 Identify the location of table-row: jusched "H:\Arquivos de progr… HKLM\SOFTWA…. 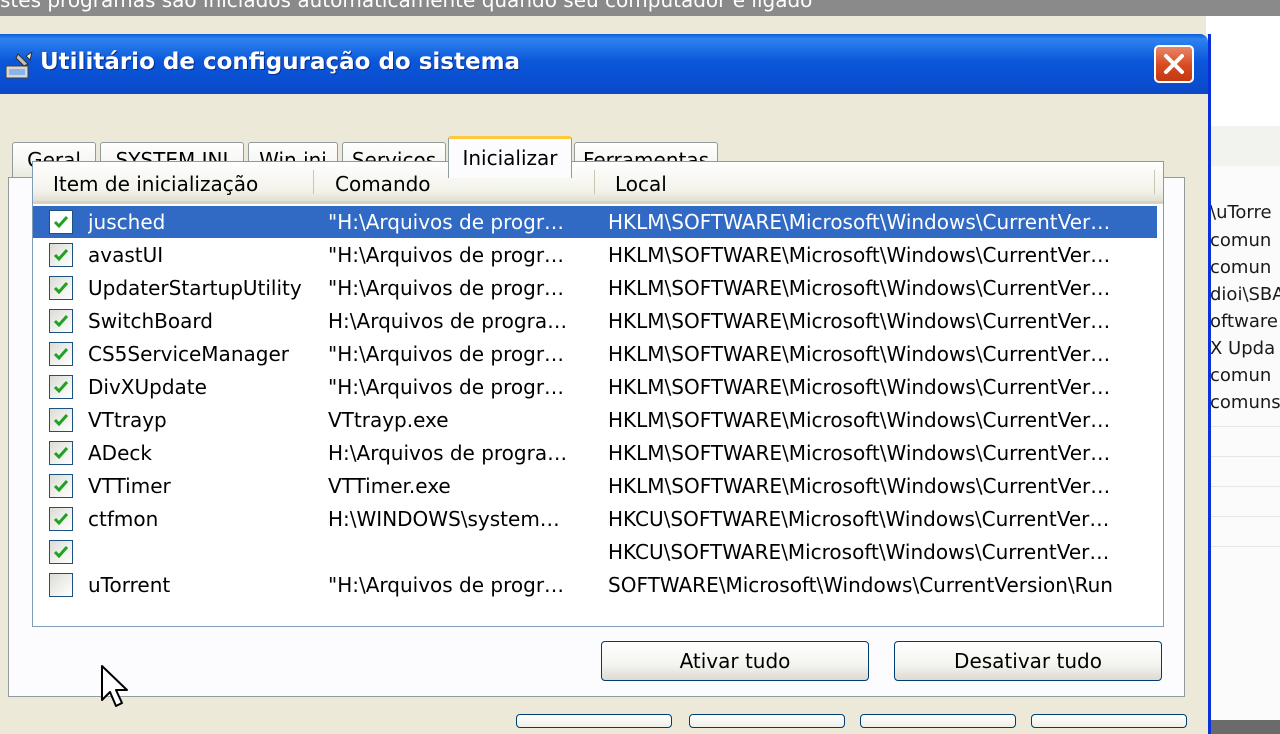
(595, 222).